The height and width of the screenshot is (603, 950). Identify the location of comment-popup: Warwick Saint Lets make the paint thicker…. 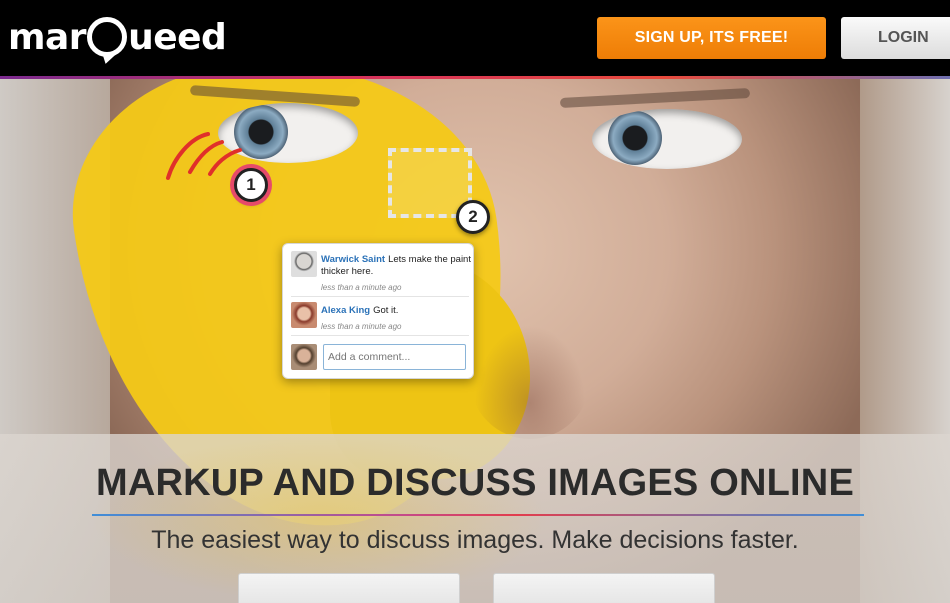
(378, 311).